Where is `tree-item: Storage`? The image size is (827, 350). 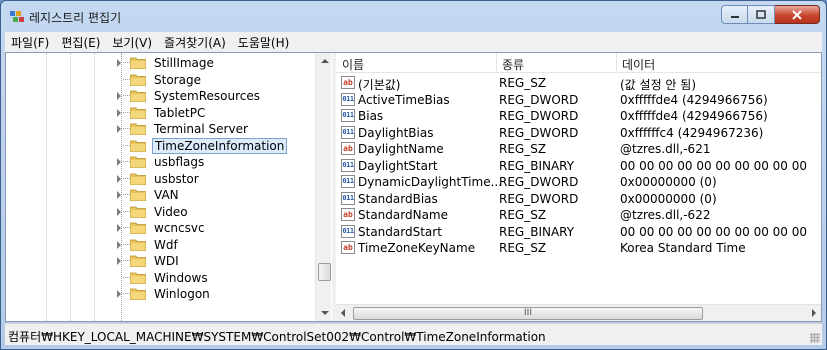
tree-item: Storage is located at coordinates (161, 80).